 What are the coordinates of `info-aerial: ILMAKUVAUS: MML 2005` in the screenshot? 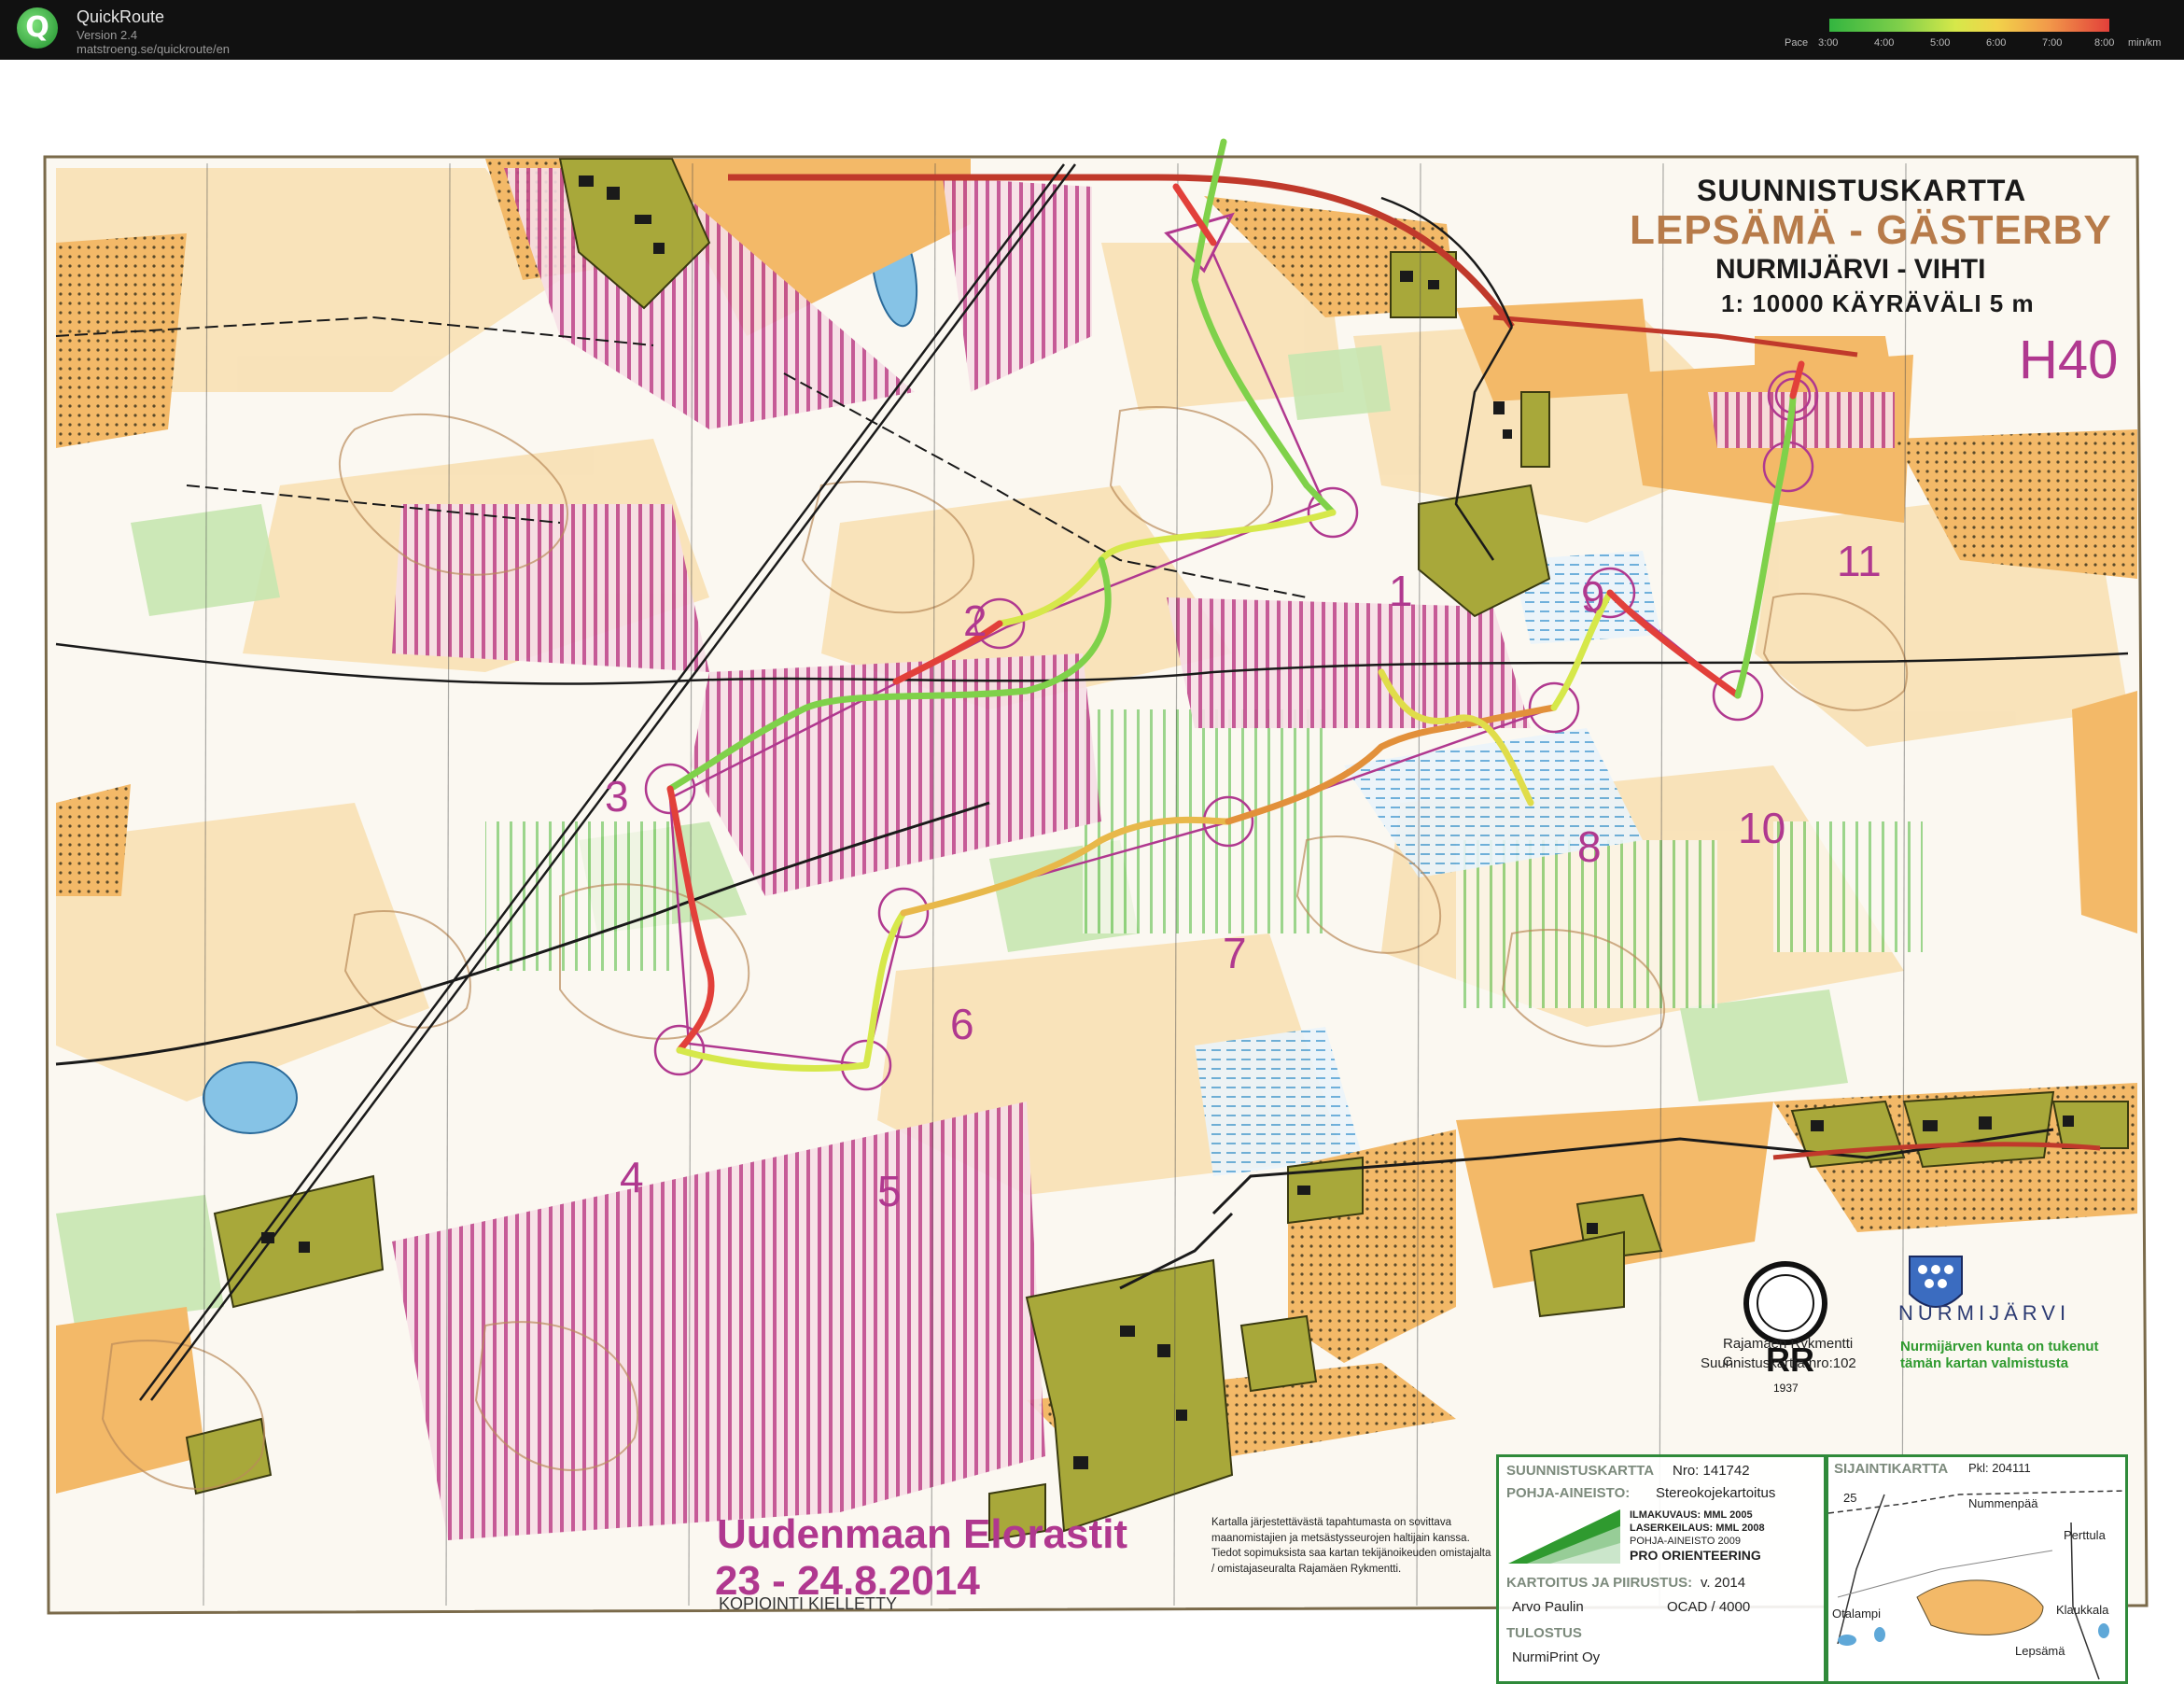 It's located at (1691, 1515).